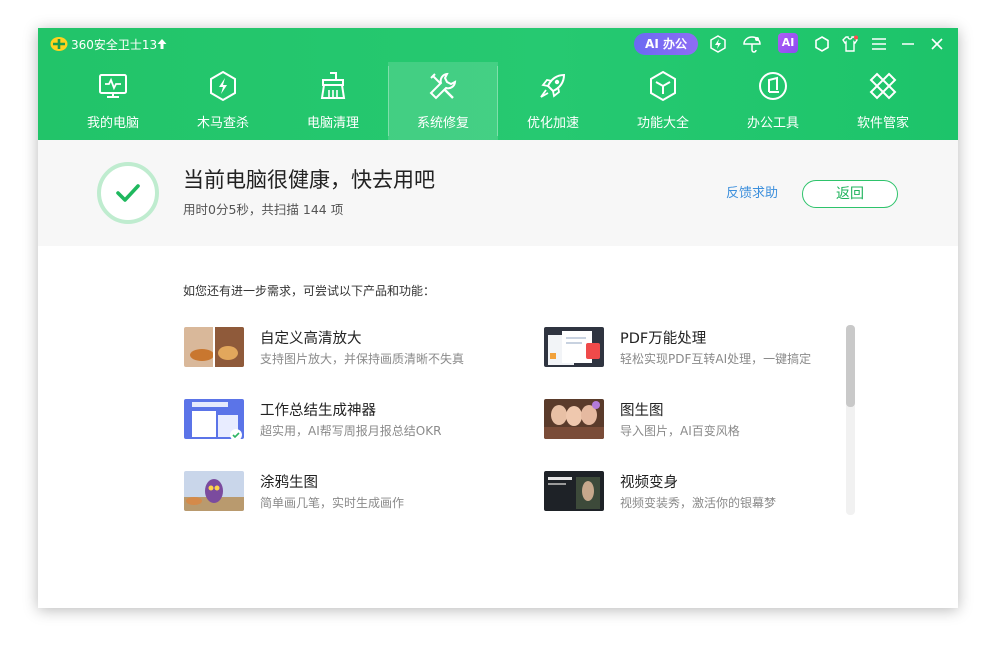 The height and width of the screenshot is (650, 1000). I want to click on cube-icon, so click(663, 86).